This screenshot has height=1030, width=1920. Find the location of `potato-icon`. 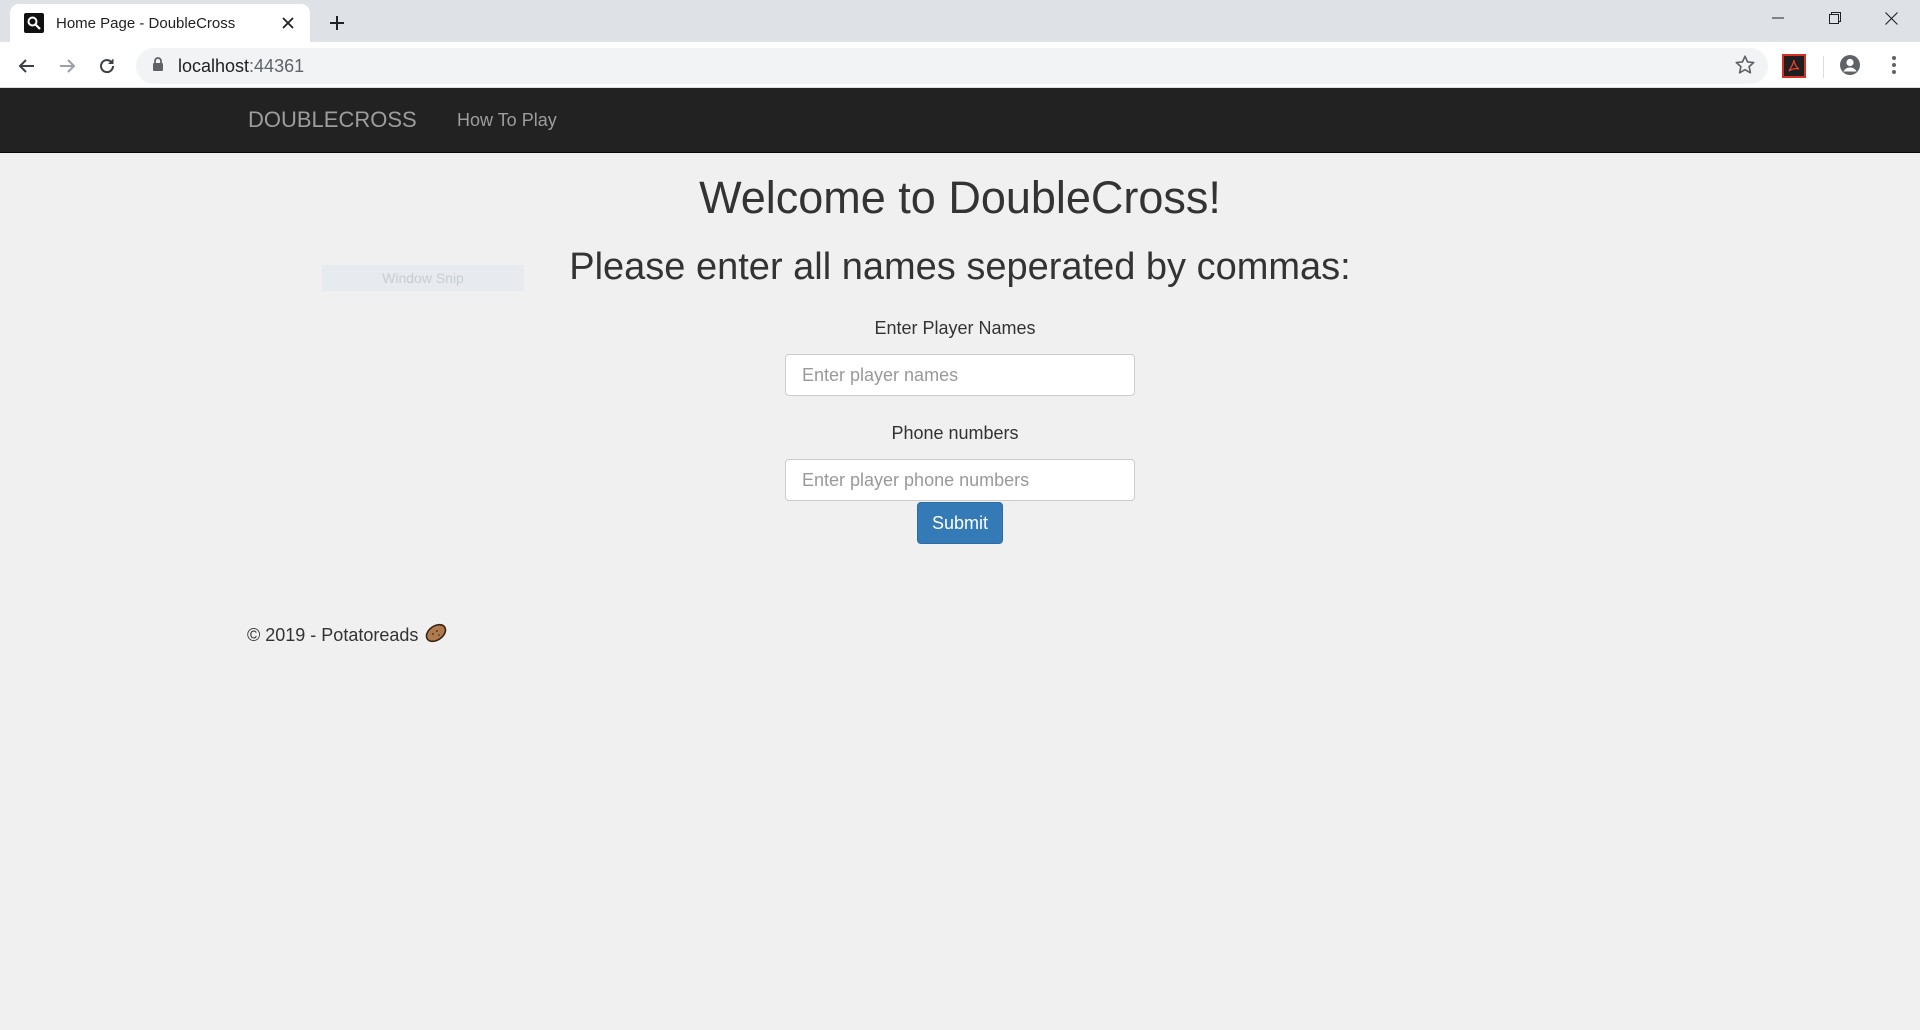

potato-icon is located at coordinates (436, 635).